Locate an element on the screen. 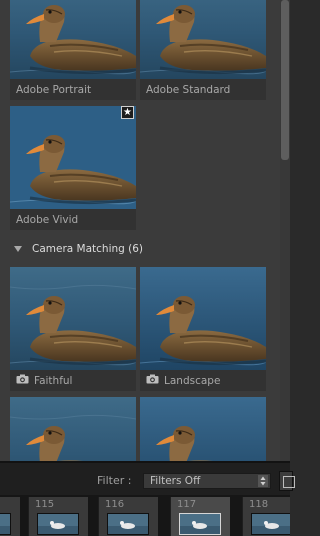  profile-tile-adobe-standard: Adobe Standard is located at coordinates (203, 50).